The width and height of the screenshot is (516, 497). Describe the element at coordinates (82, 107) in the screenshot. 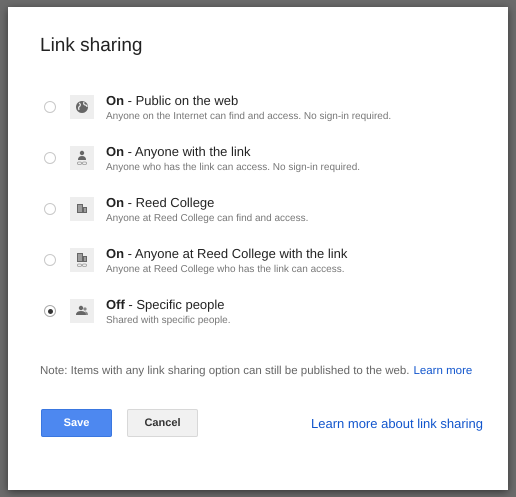

I see `globe-icon` at that location.